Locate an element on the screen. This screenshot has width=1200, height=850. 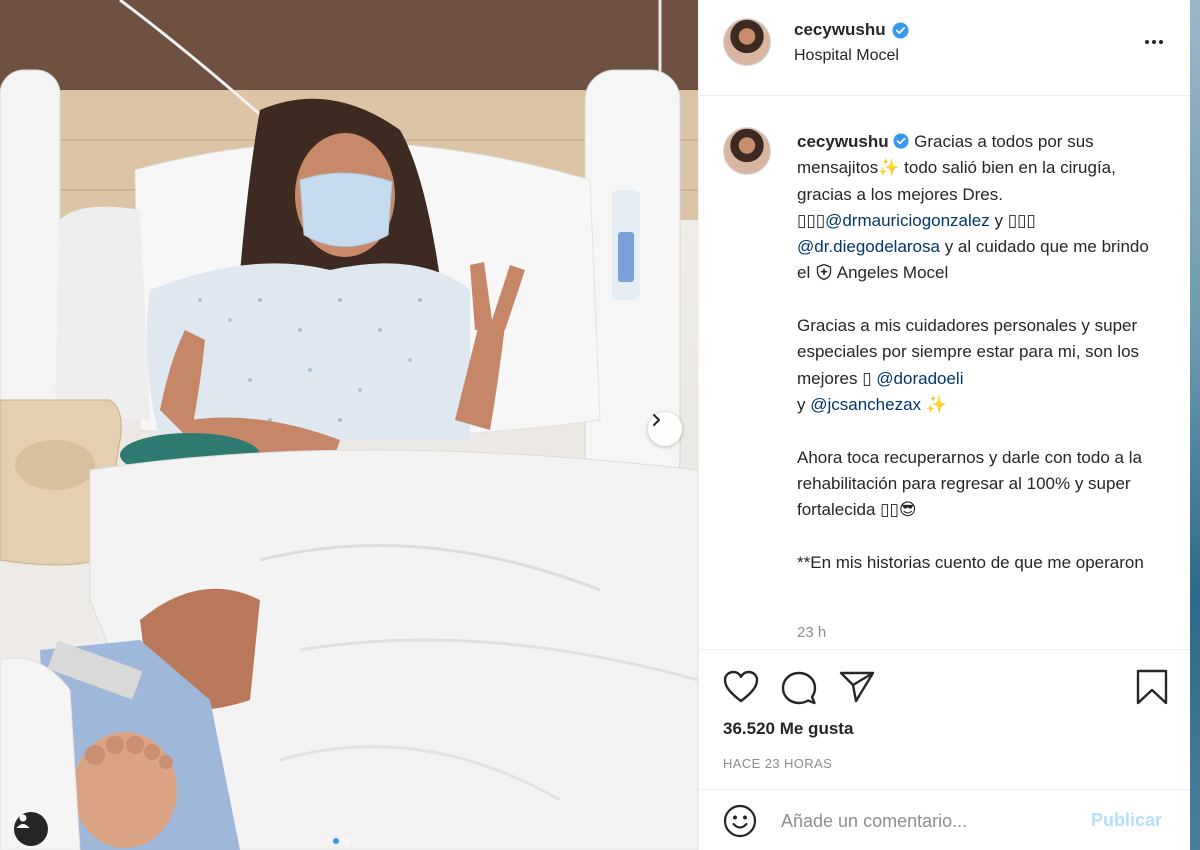
author-row: cecywushu is located at coordinates (851, 30).